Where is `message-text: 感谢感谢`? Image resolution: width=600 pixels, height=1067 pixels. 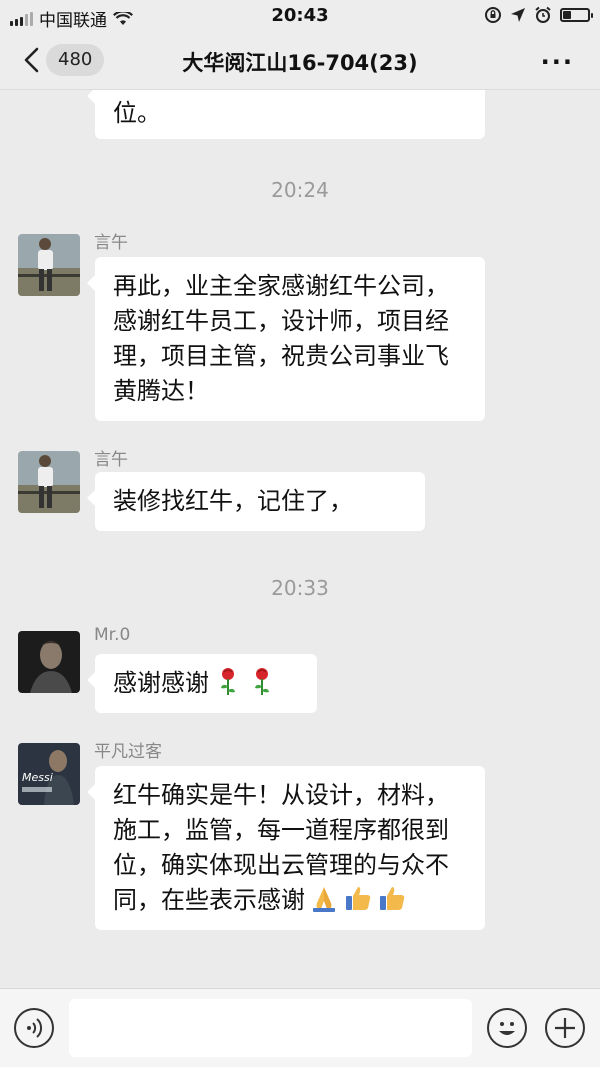 message-text: 感谢感谢 is located at coordinates (161, 683).